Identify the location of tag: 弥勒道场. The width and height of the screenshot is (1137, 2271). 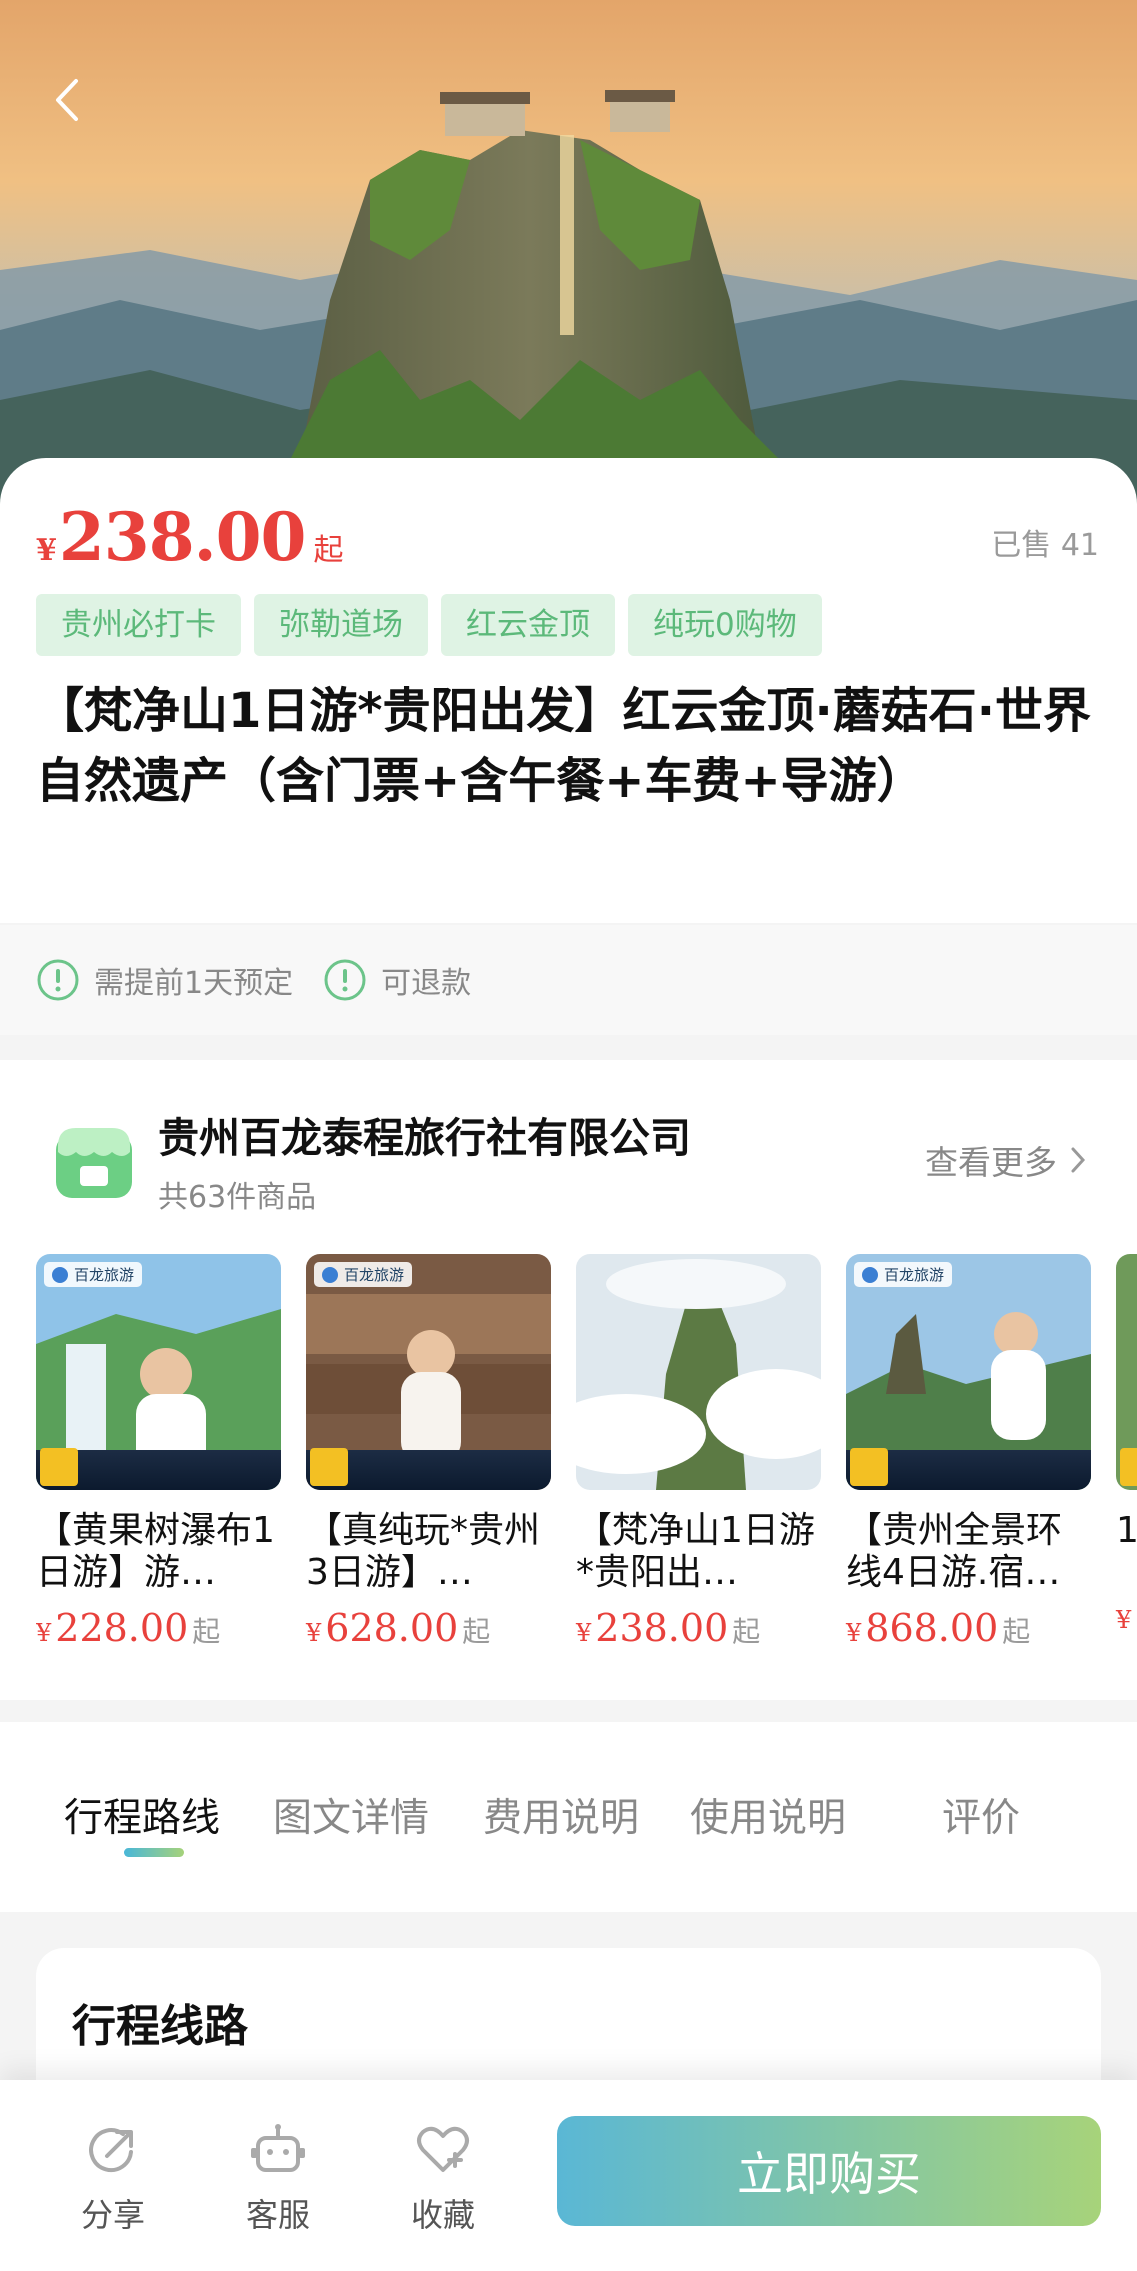
(341, 625).